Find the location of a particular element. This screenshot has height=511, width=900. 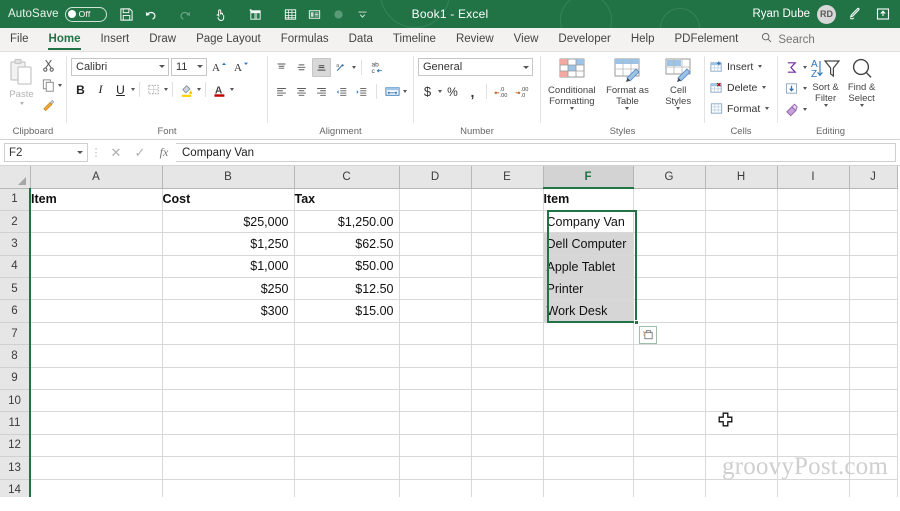

cell-J2 is located at coordinates (873, 222).